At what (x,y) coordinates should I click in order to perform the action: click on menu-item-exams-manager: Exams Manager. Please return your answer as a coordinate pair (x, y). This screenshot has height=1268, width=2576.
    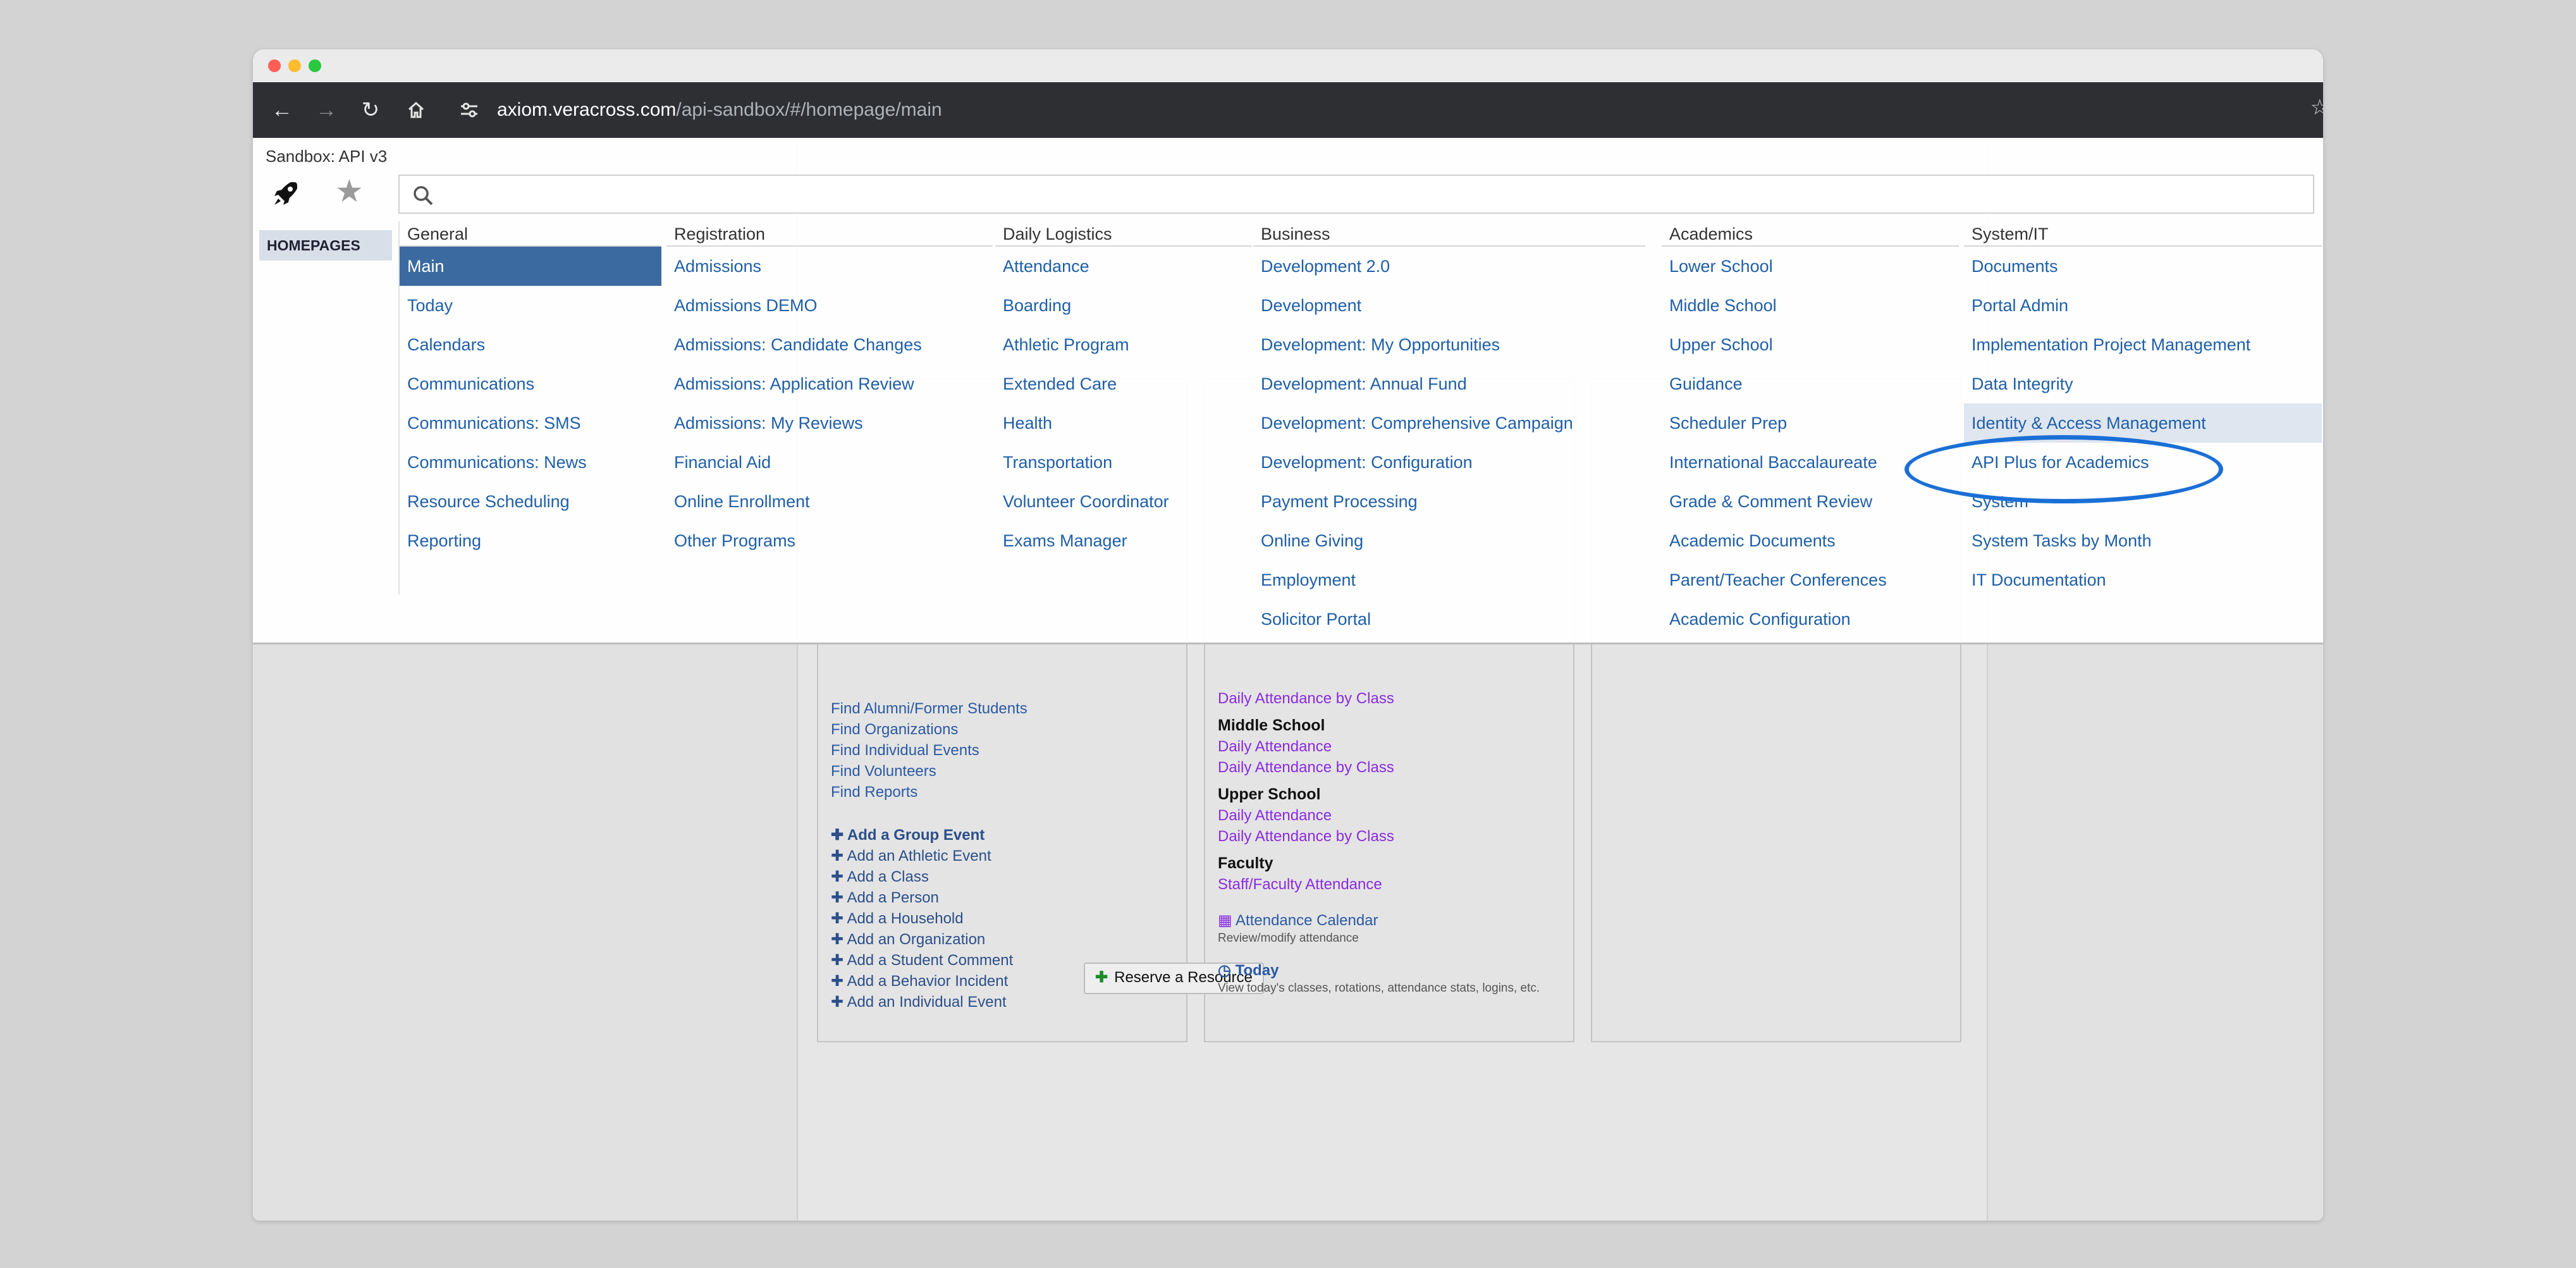
    Looking at the image, I should click on (1123, 540).